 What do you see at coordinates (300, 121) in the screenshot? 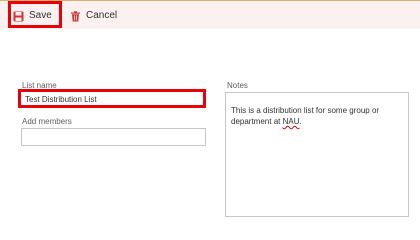
I see `notes-text-end: .` at bounding box center [300, 121].